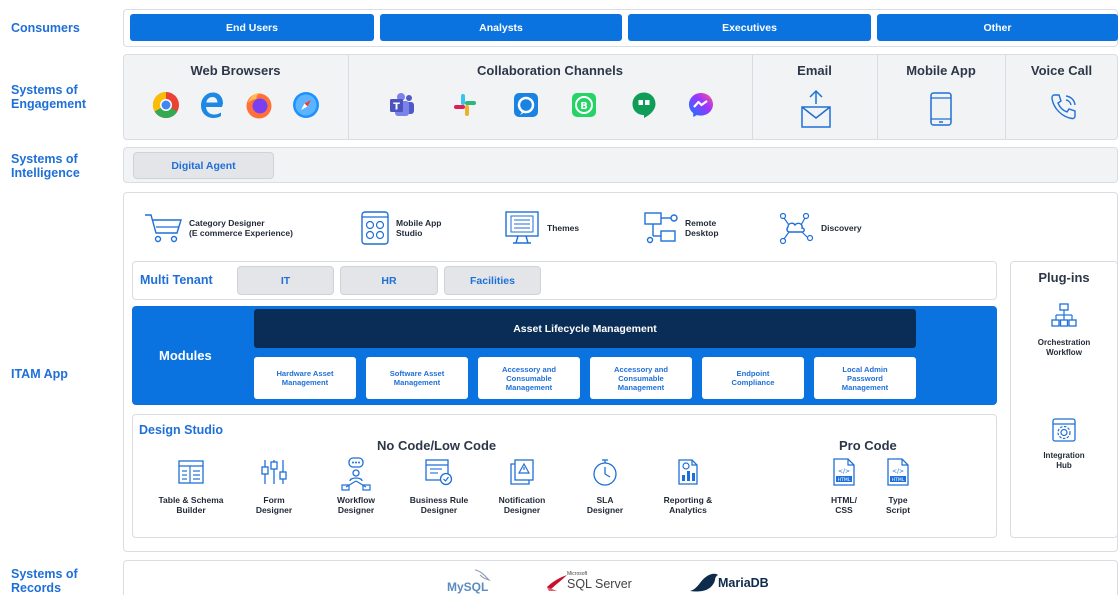 The image size is (1118, 595). What do you see at coordinates (259, 105) in the screenshot?
I see `firefox-icon` at bounding box center [259, 105].